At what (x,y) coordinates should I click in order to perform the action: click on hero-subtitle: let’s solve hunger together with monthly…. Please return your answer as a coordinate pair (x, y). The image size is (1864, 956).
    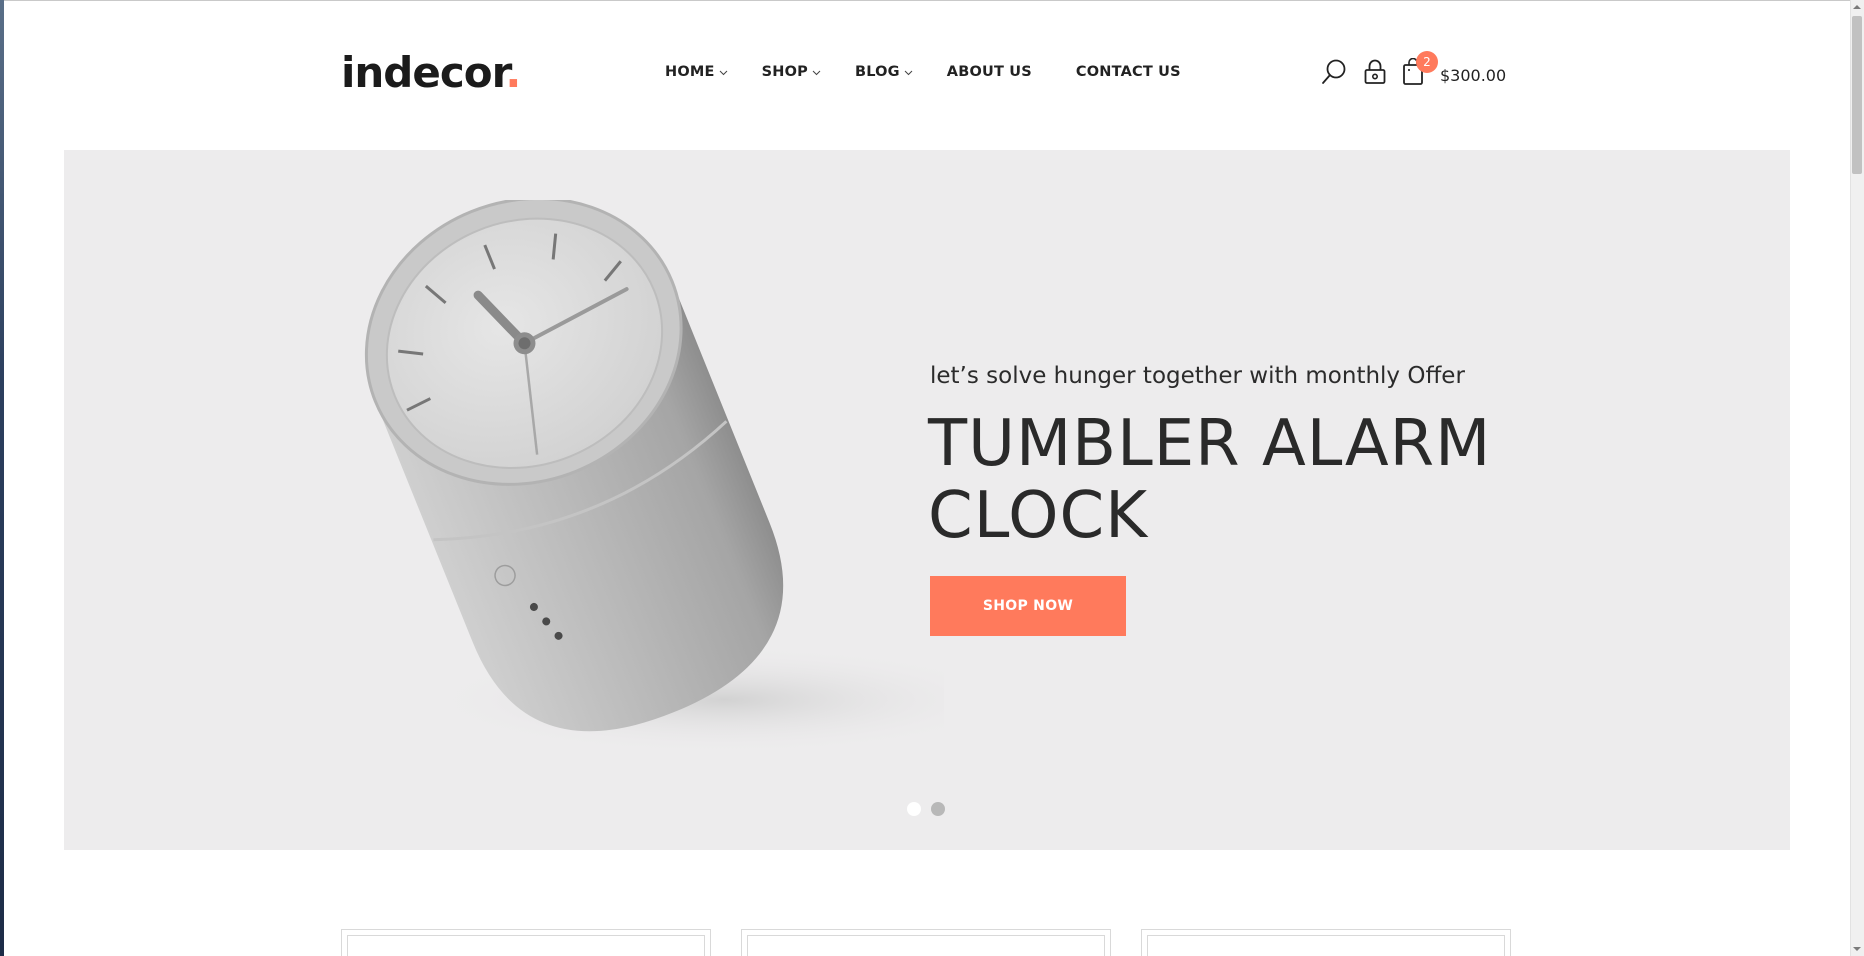
    Looking at the image, I should click on (1197, 376).